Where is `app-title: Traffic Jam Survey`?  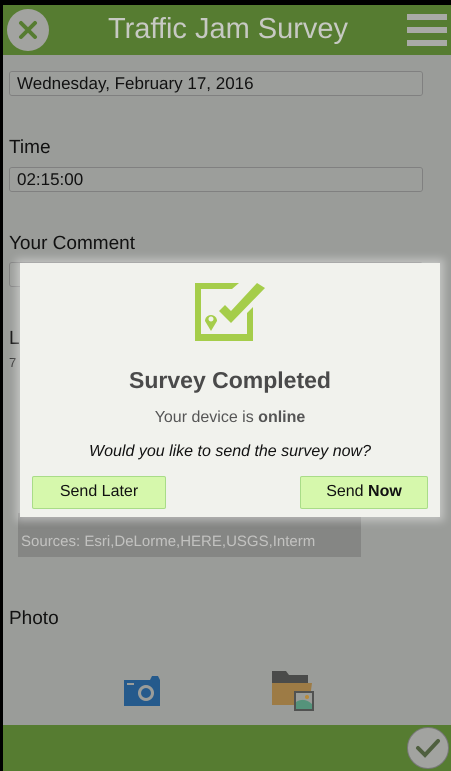
app-title: Traffic Jam Survey is located at coordinates (228, 30).